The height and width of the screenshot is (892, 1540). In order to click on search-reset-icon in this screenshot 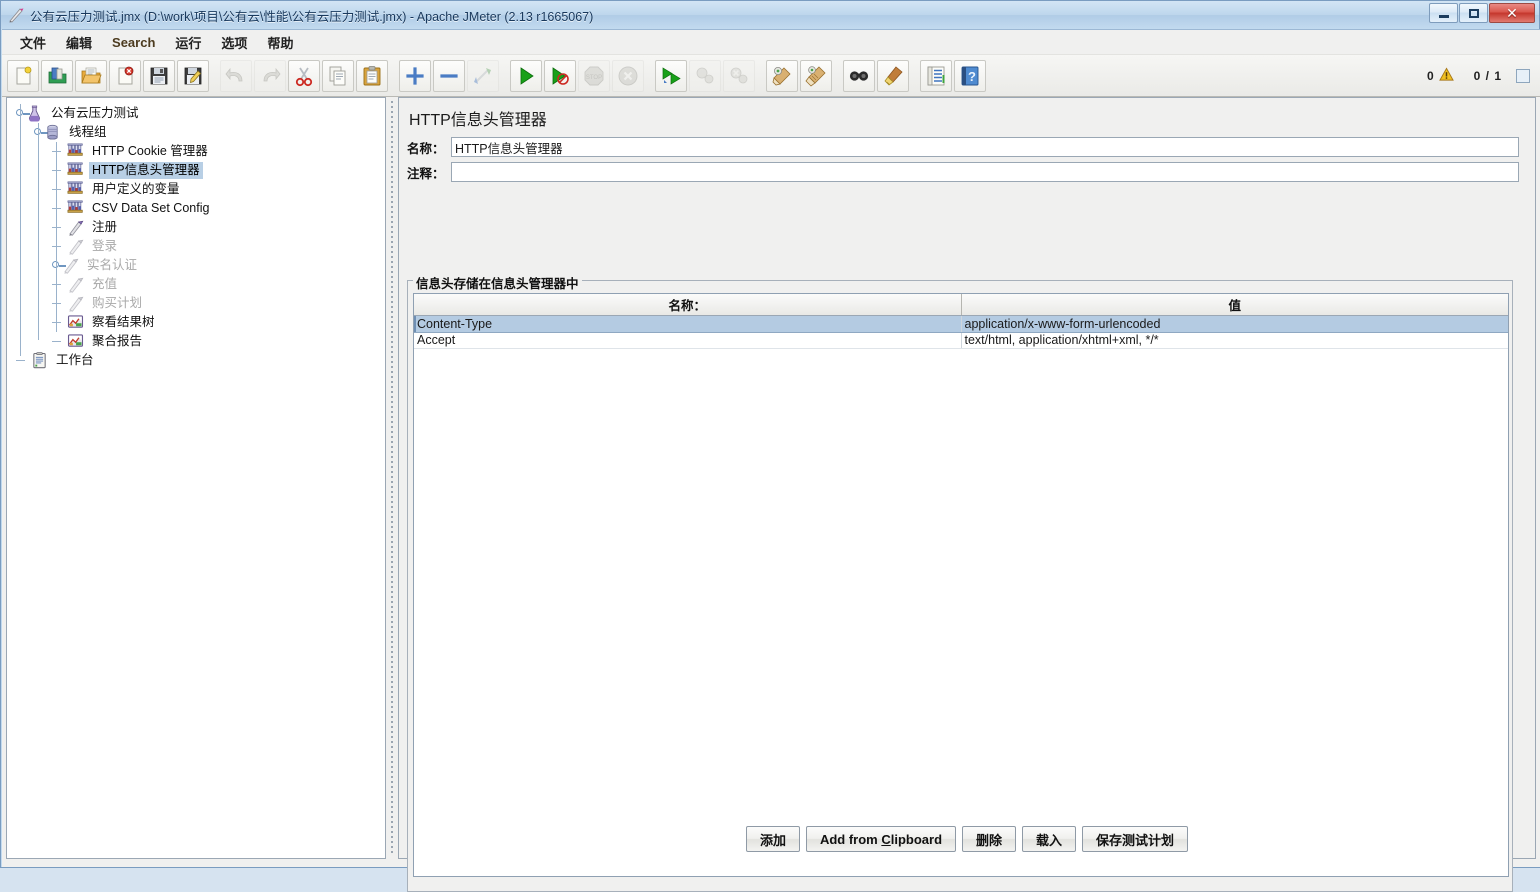, I will do `click(893, 75)`.